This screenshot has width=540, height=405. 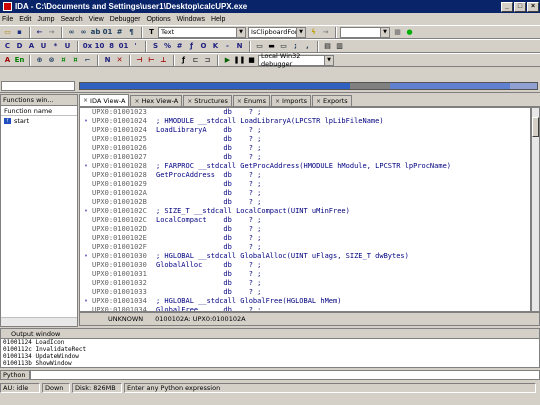 What do you see at coordinates (55, 46) in the screenshot?
I see `array-icon: *` at bounding box center [55, 46].